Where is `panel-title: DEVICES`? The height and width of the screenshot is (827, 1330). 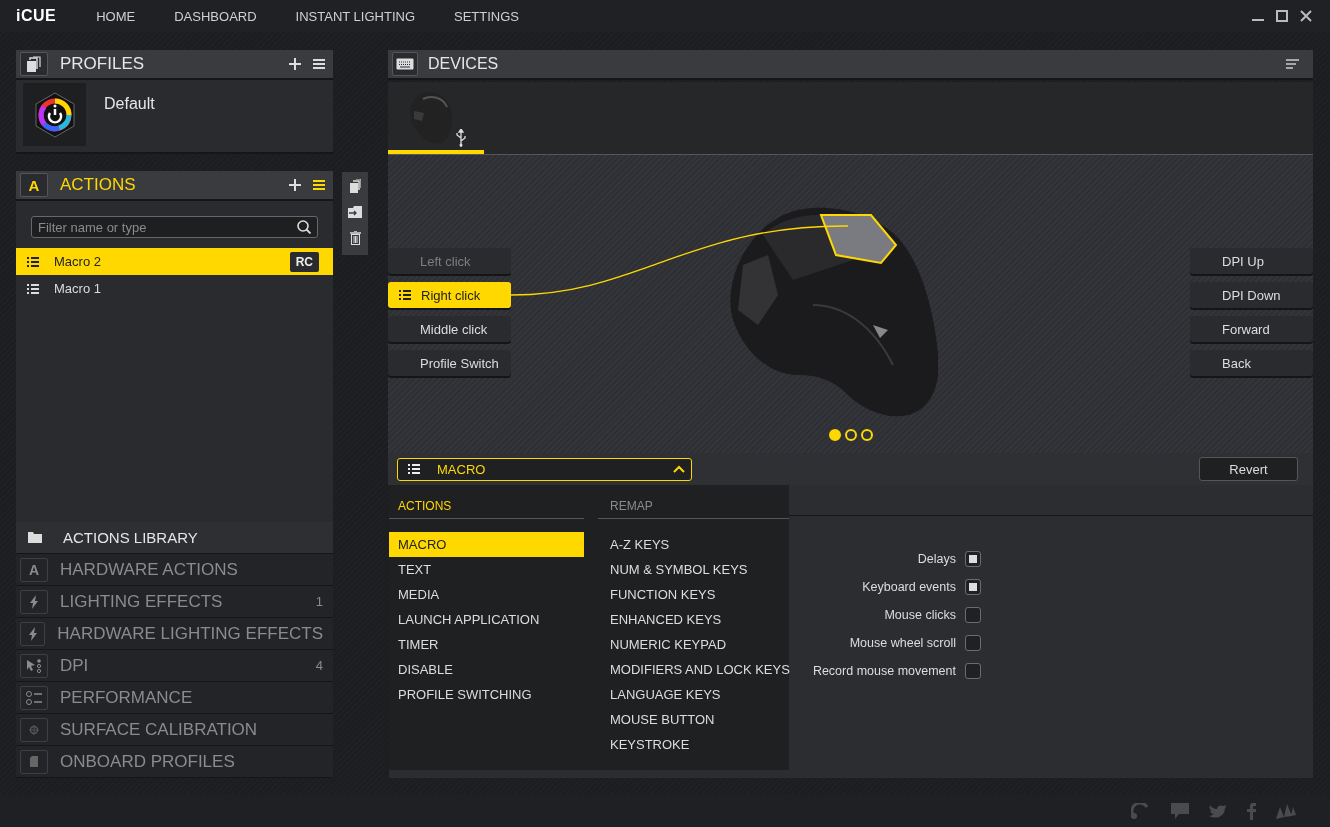 panel-title: DEVICES is located at coordinates (464, 64).